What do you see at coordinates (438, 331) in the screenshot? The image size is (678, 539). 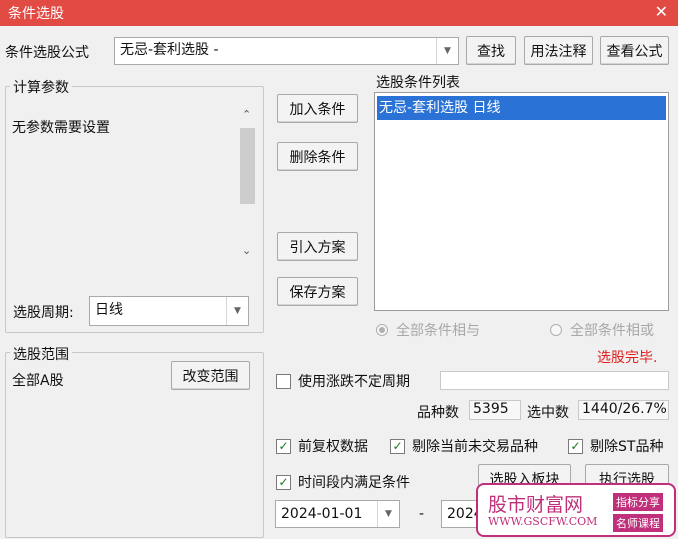 I see `radio-and-label: 全部条件相与` at bounding box center [438, 331].